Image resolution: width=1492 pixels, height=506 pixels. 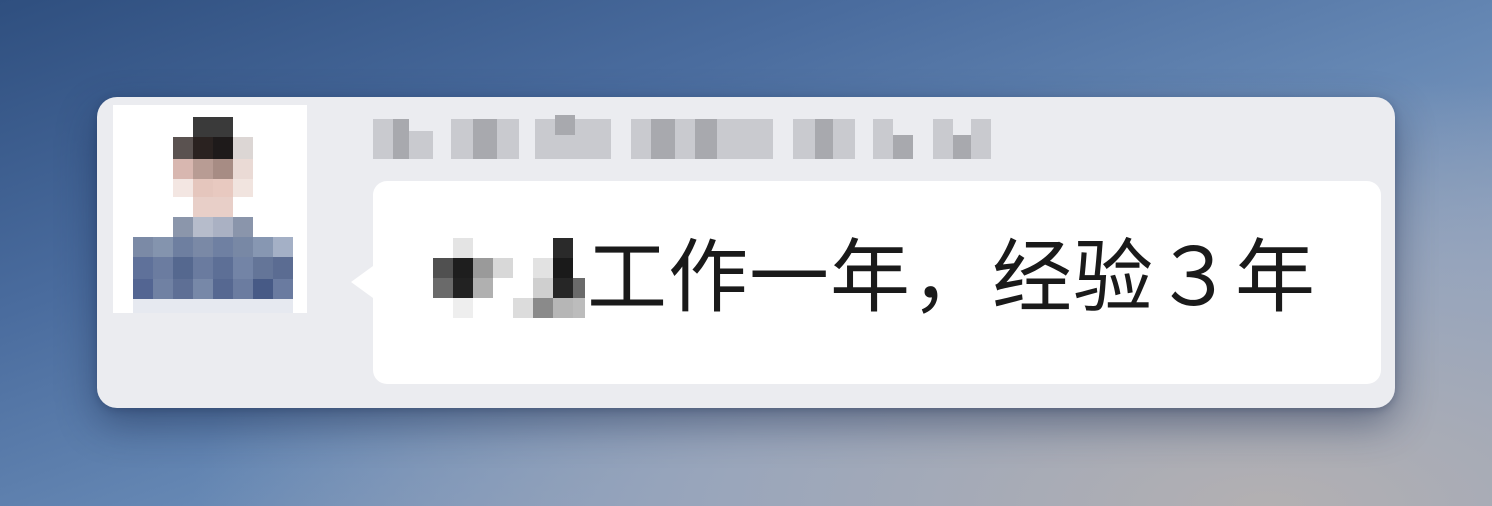 I want to click on avatar, so click(x=210, y=209).